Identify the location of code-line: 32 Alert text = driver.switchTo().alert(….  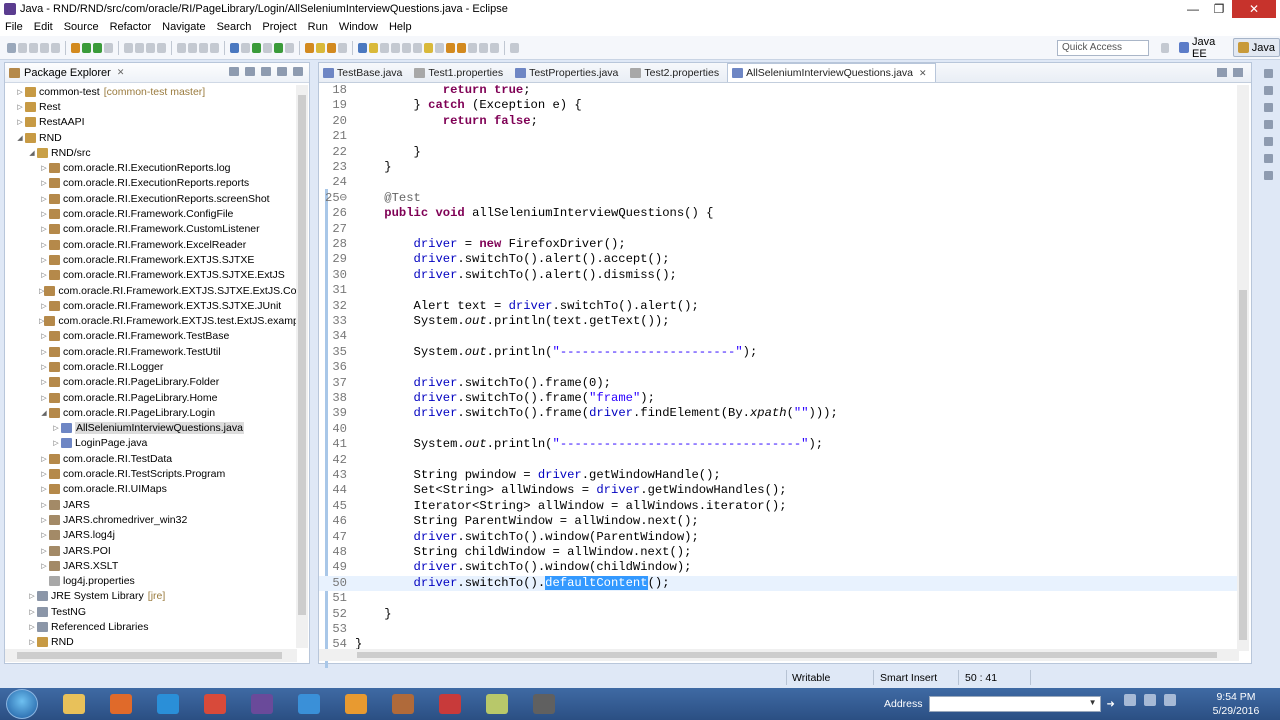
(779, 306).